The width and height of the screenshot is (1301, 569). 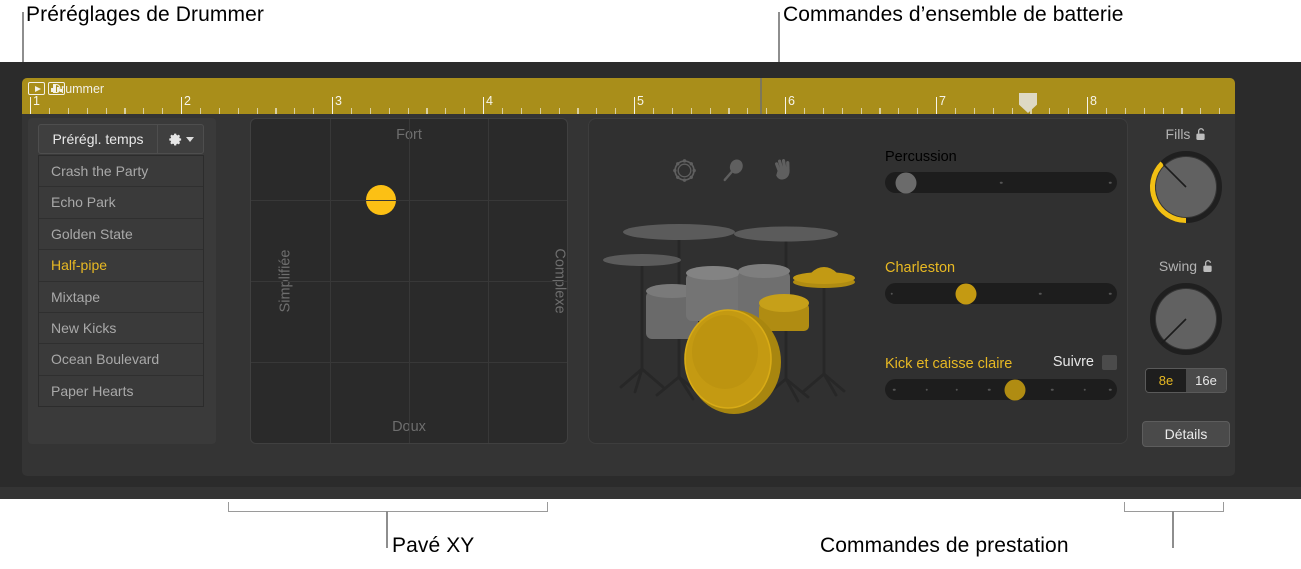 What do you see at coordinates (121, 172) in the screenshot?
I see `preset-item: Crash the Party` at bounding box center [121, 172].